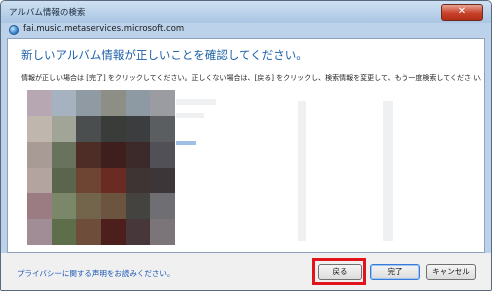 This screenshot has width=492, height=291. Describe the element at coordinates (246, 30) in the screenshot. I see `address-bar: fai.music.metaservices.microsoft.com` at that location.